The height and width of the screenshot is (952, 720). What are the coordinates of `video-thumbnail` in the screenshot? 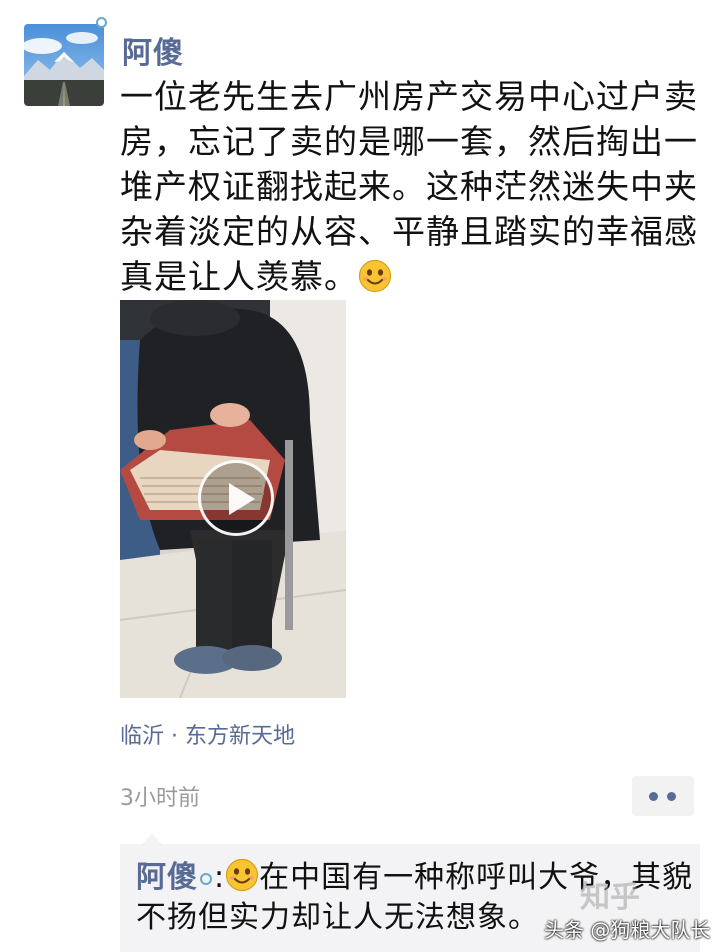 It's located at (233, 499).